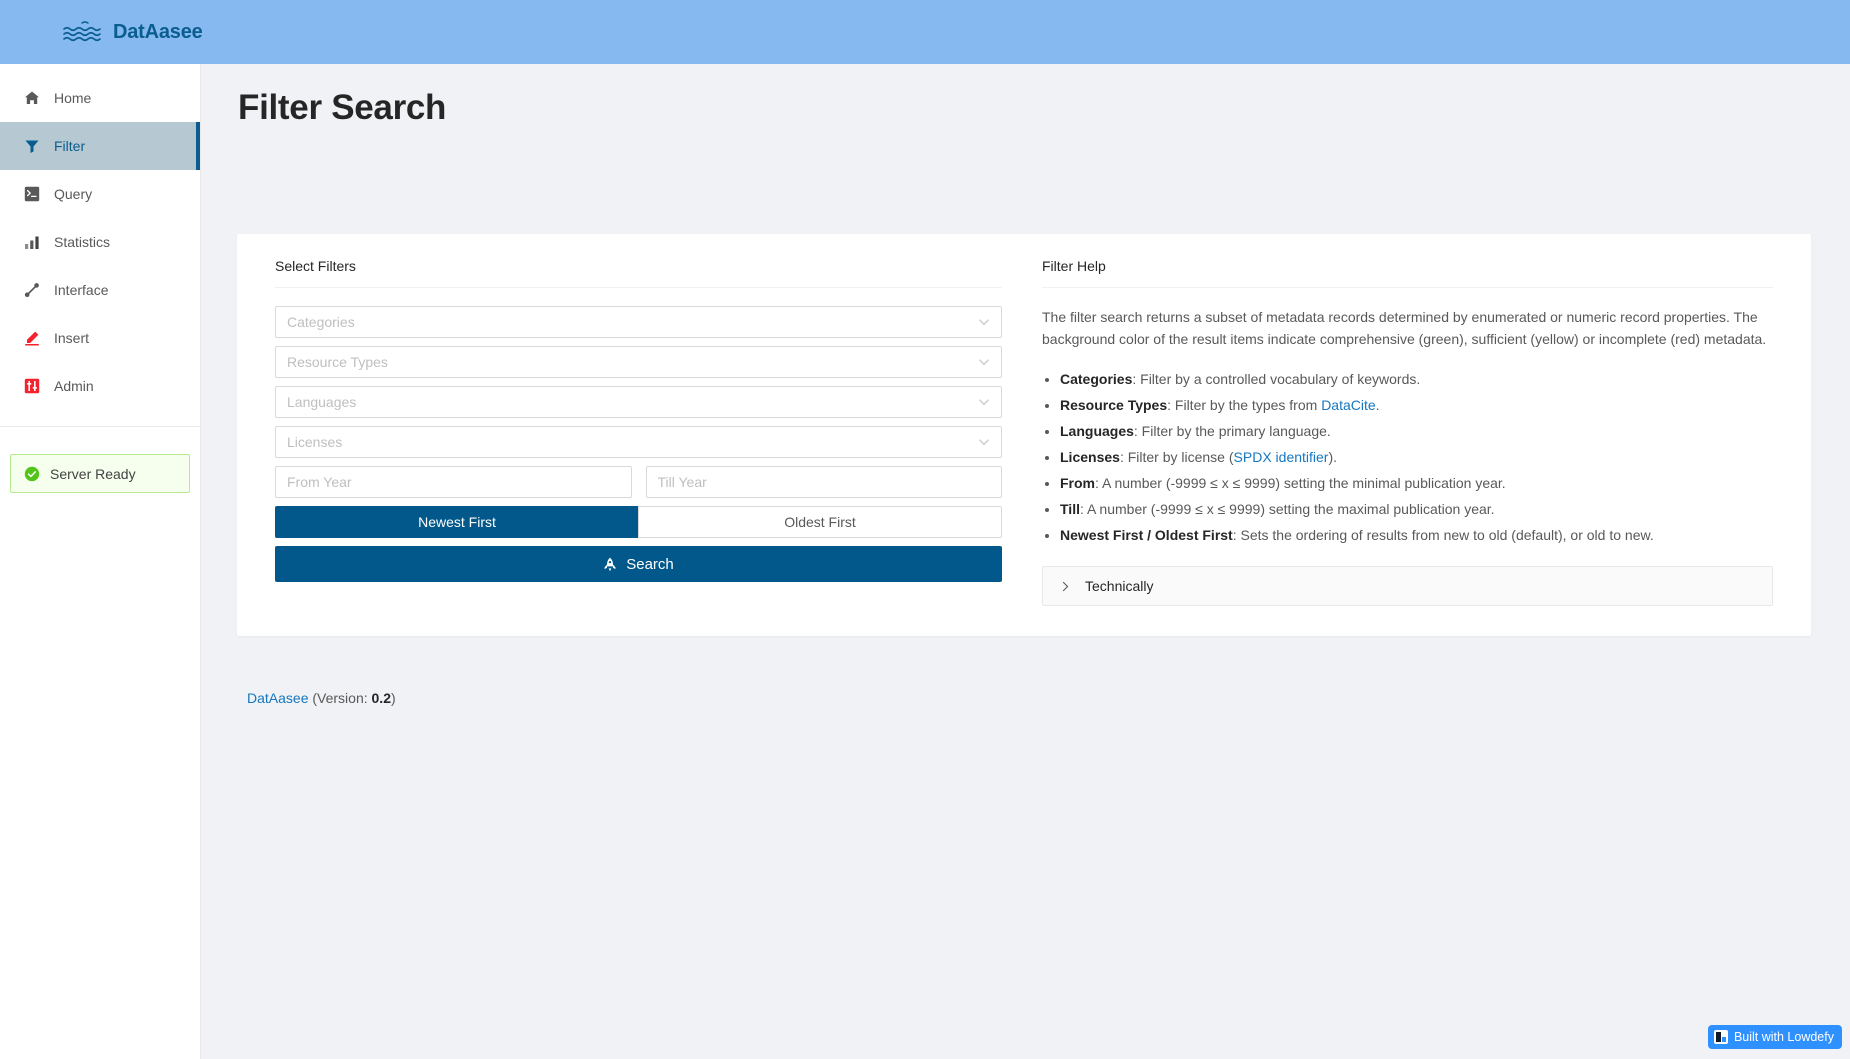  Describe the element at coordinates (456, 522) in the screenshot. I see `newest-first-button: Newest First` at that location.